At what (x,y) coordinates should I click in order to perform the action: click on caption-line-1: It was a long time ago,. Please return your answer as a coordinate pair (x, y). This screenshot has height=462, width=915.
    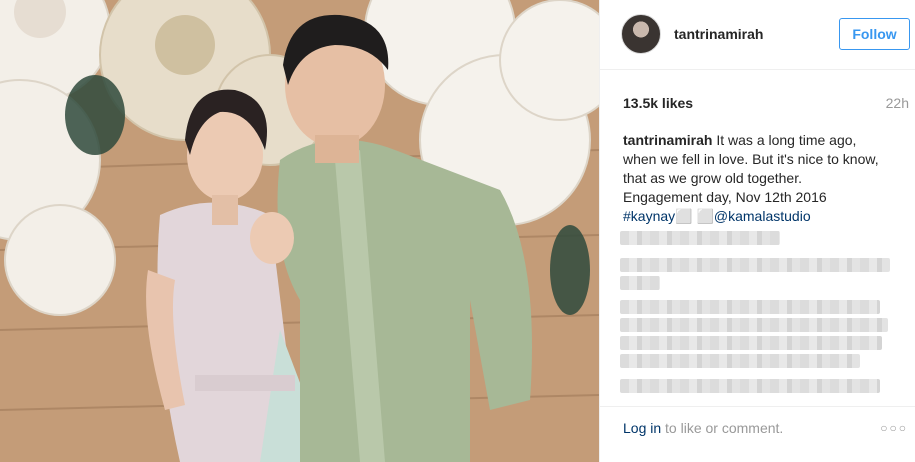
    Looking at the image, I should click on (786, 140).